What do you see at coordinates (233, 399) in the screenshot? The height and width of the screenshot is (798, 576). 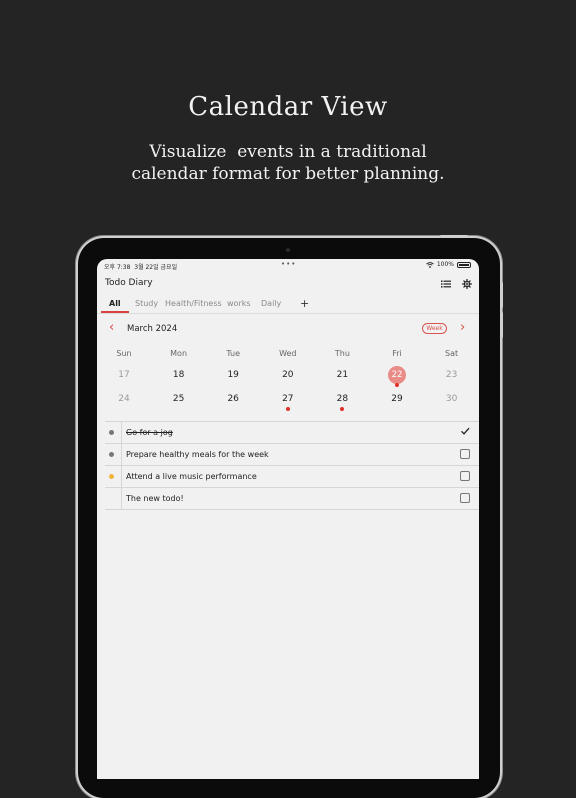 I see `calendar-day: 26` at bounding box center [233, 399].